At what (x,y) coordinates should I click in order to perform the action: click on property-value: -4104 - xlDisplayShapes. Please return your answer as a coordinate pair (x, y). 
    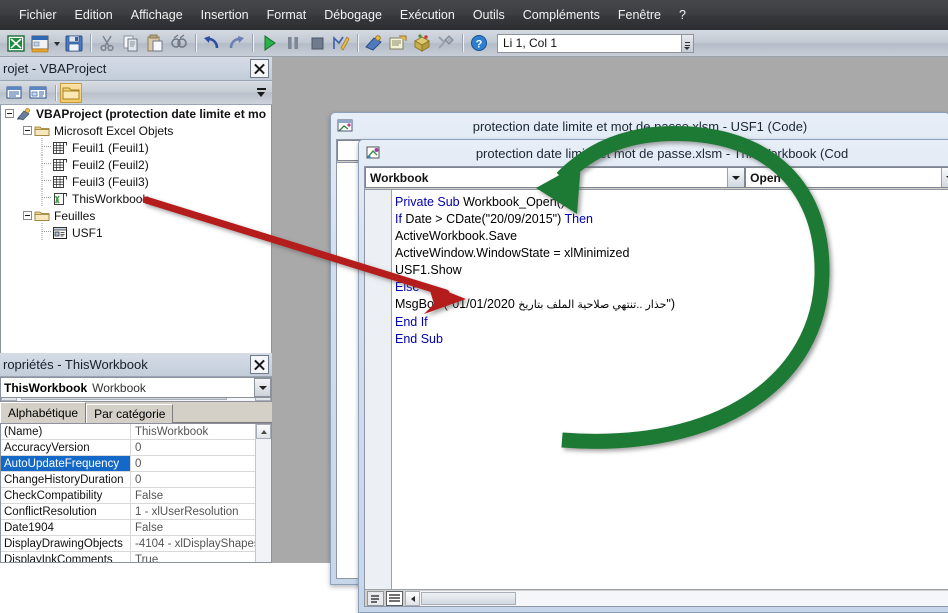
    Looking at the image, I should click on (201, 543).